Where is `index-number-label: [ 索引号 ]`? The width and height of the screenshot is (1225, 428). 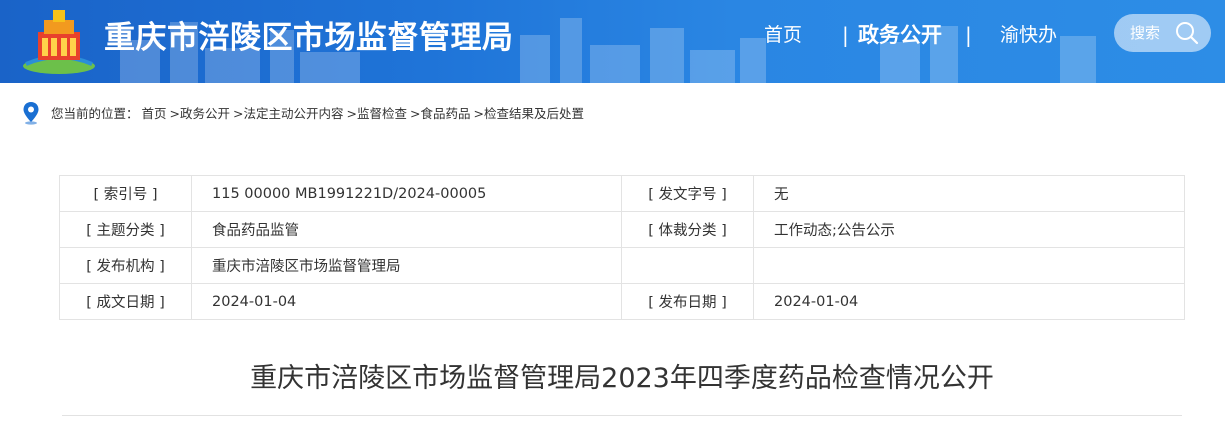 index-number-label: [ 索引号 ] is located at coordinates (125, 193).